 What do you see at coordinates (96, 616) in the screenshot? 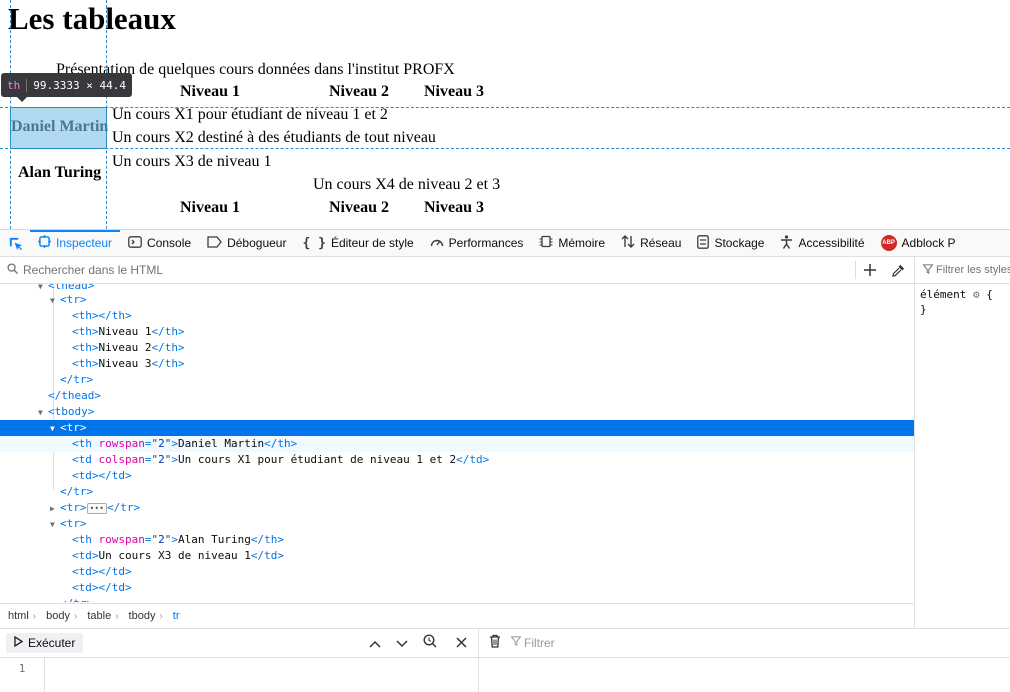
I see `breadcrumb-table: table` at bounding box center [96, 616].